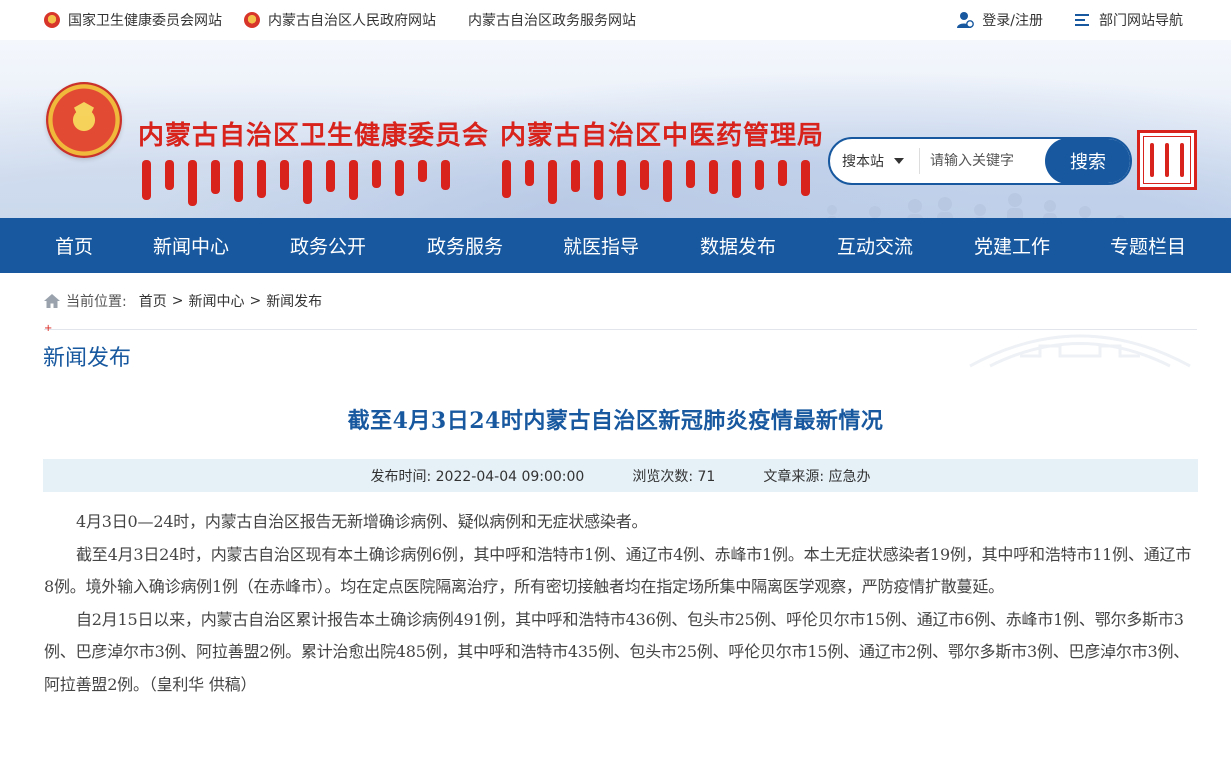 The width and height of the screenshot is (1231, 779). I want to click on login-register-link: 登录/注册, so click(999, 20).